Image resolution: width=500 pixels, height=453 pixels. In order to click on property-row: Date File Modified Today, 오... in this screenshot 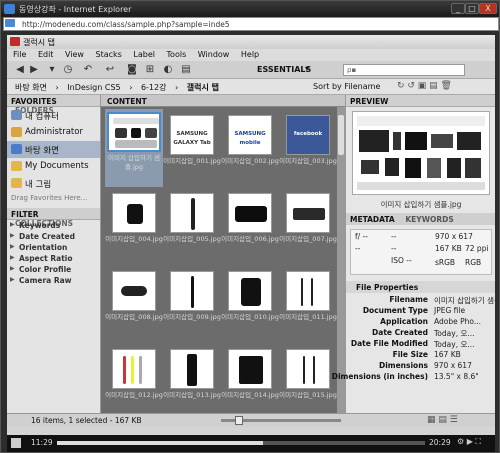, I will do `click(420, 344)`.